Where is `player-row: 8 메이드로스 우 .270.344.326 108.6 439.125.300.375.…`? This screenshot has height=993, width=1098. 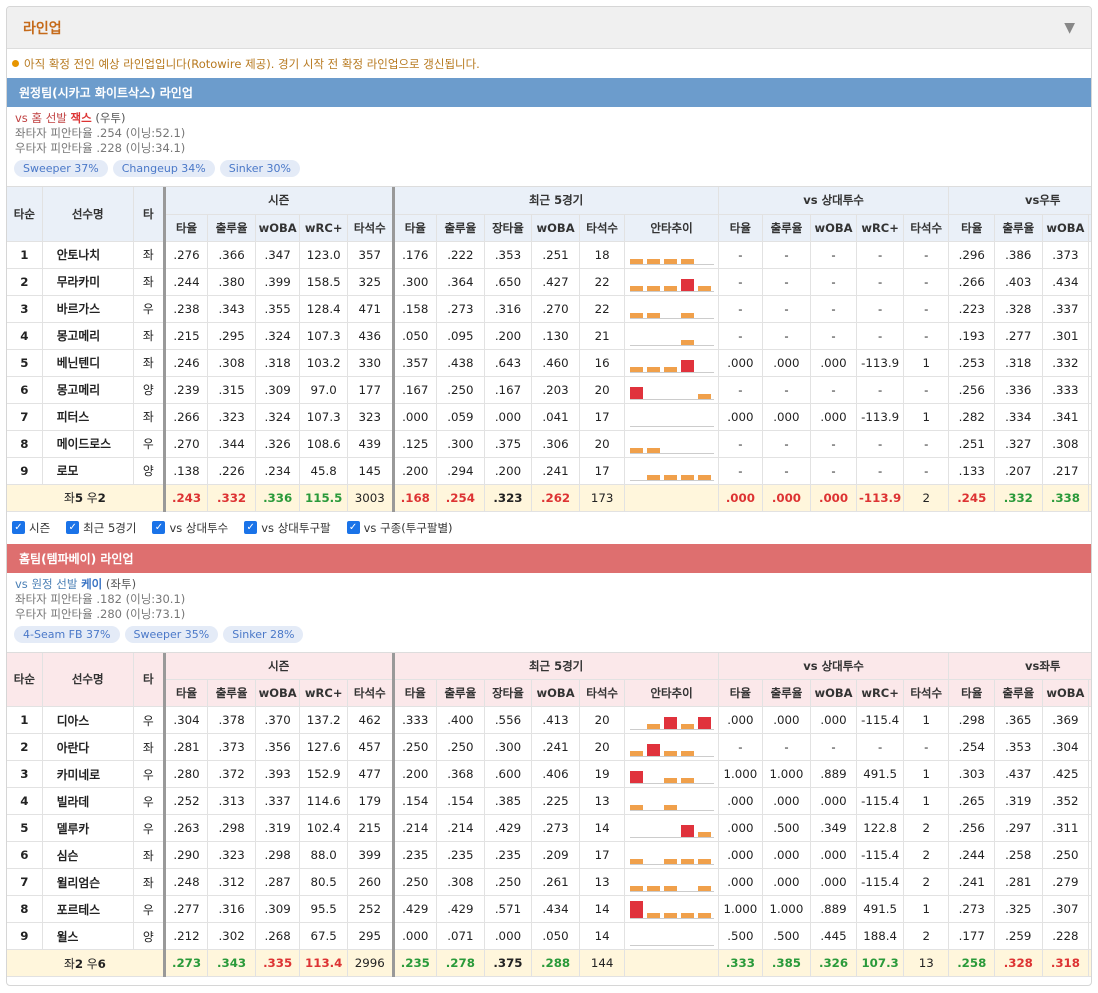
player-row: 8 메이드로스 우 .270.344.326 108.6 439.125.300.375.… is located at coordinates (549, 444).